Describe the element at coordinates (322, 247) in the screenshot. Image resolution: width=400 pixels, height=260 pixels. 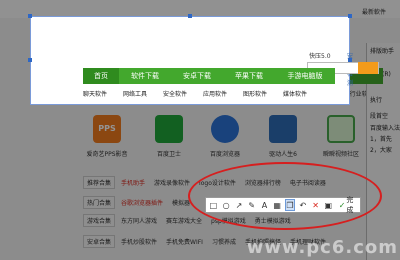
I see `watermark: www.pc6.com` at that location.